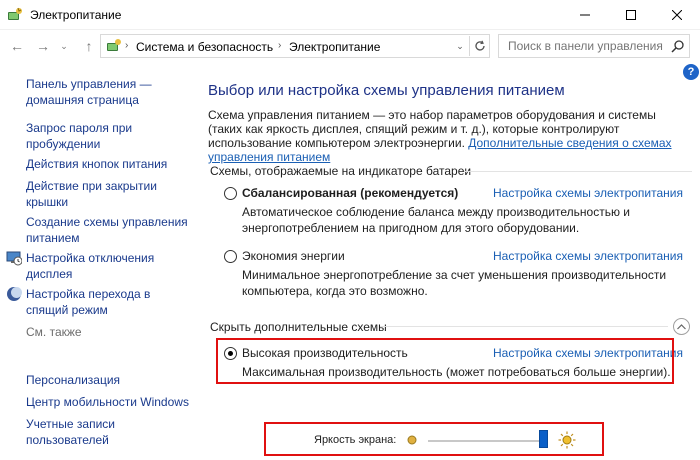  I want to click on plan-balanced-name: Сбалансированная (рекомендуется), so click(350, 193).